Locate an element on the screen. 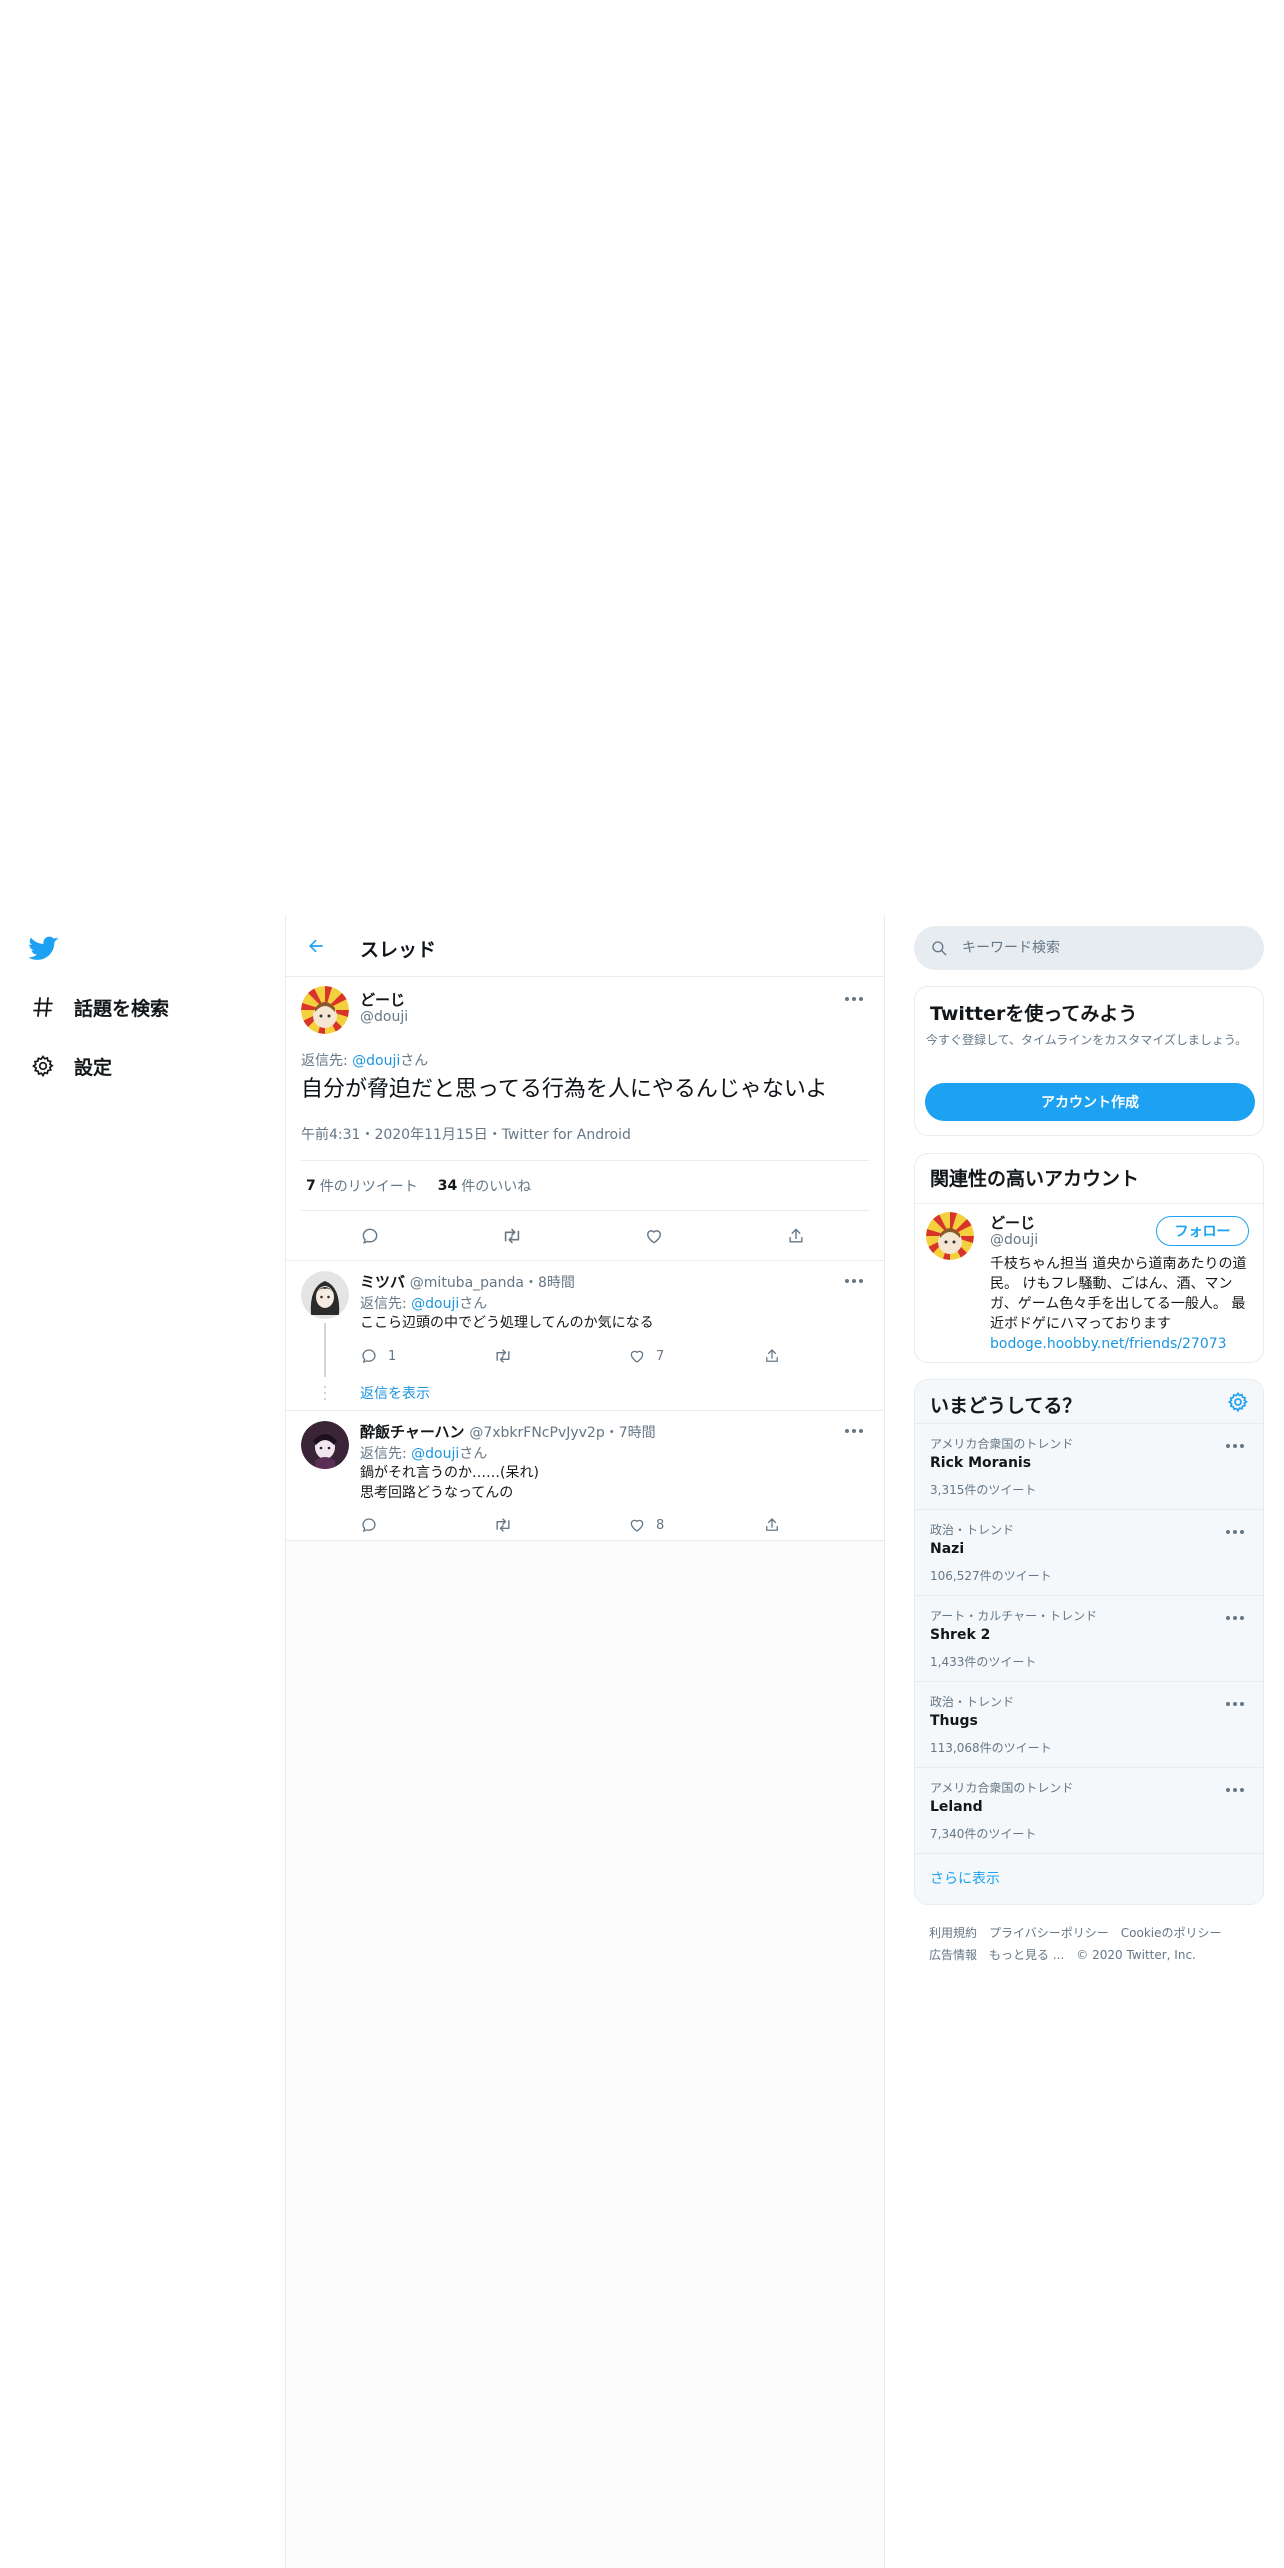  hashtag-icon is located at coordinates (43, 1007).